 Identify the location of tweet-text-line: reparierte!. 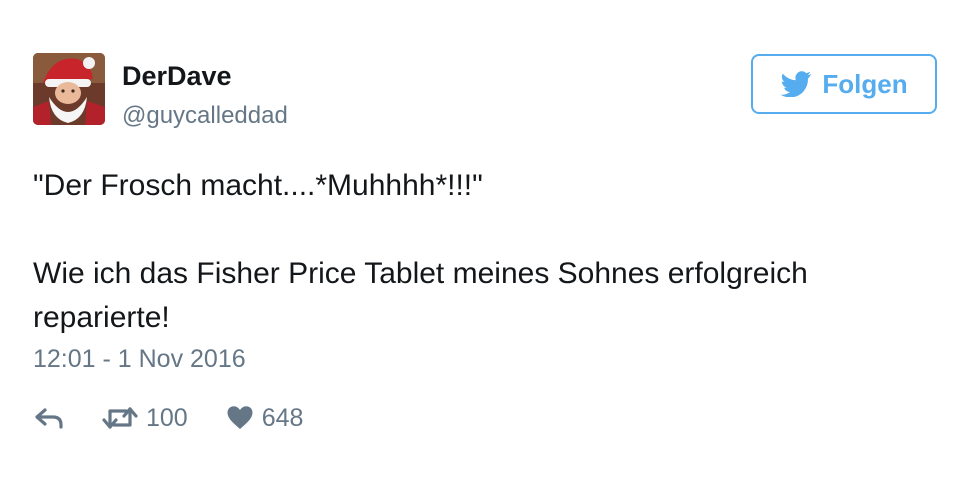
(101, 317).